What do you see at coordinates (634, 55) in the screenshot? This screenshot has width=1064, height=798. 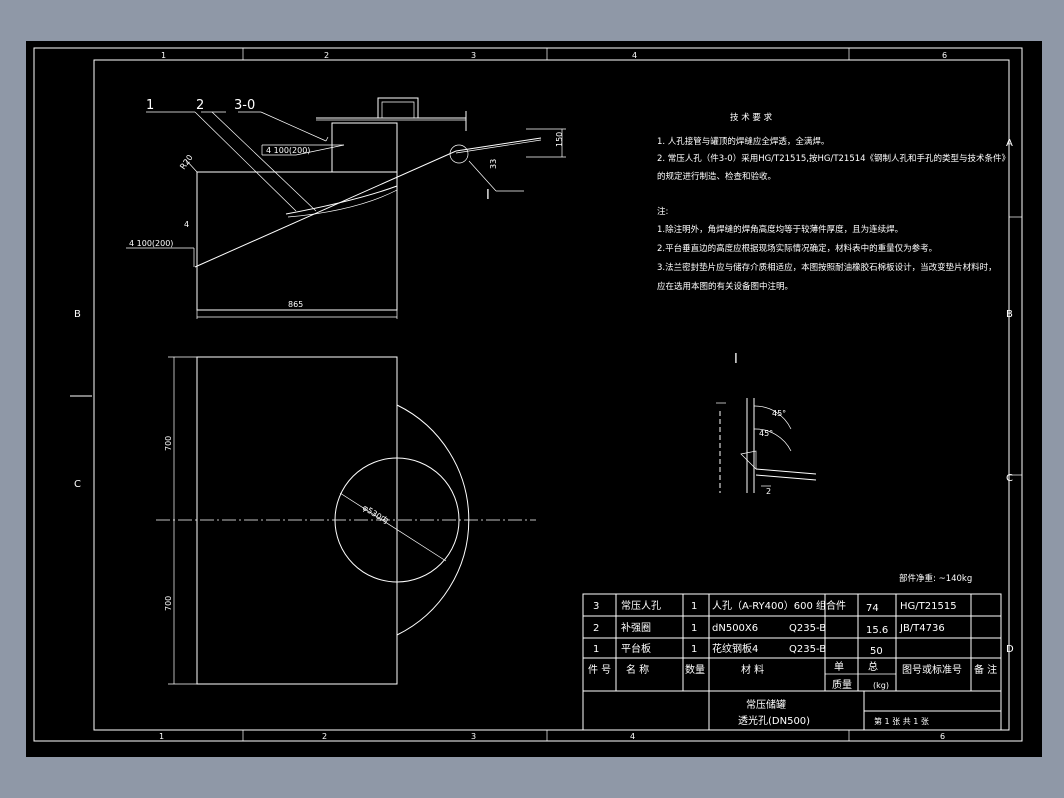 I see `zone-col-4: 4` at bounding box center [634, 55].